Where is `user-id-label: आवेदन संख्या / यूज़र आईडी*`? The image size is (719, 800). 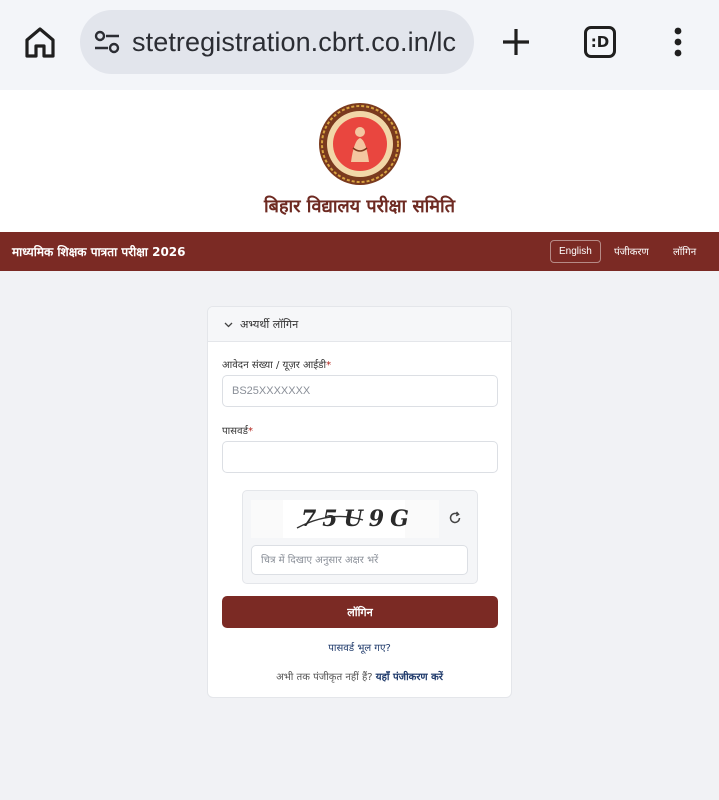
user-id-label: आवेदन संख्या / यूज़र आईडी* is located at coordinates (276, 364).